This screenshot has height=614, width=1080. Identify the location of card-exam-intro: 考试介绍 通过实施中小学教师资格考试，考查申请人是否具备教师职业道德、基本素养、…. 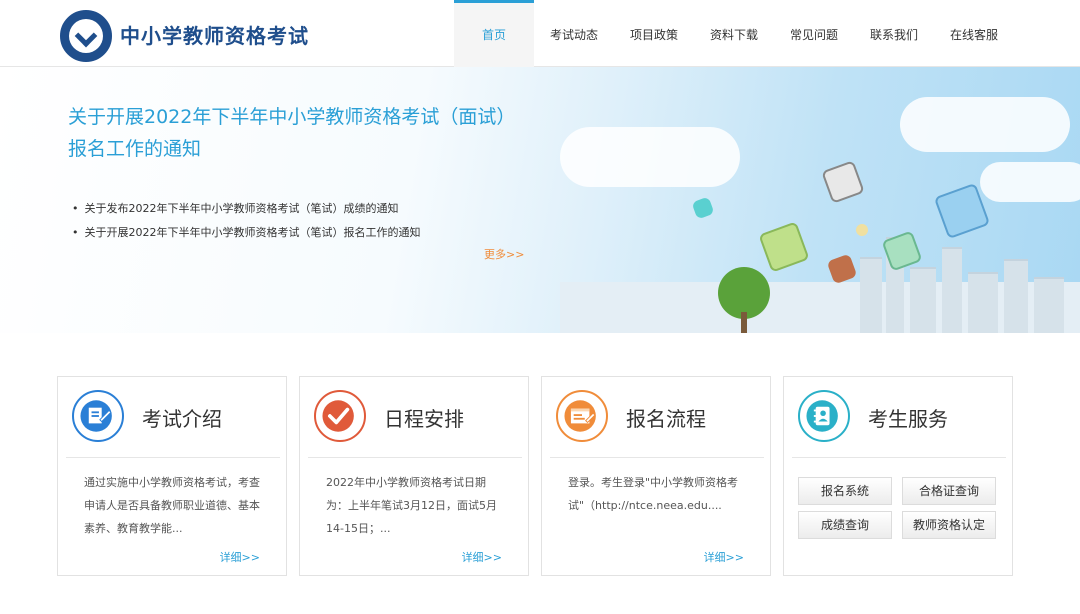
(172, 476).